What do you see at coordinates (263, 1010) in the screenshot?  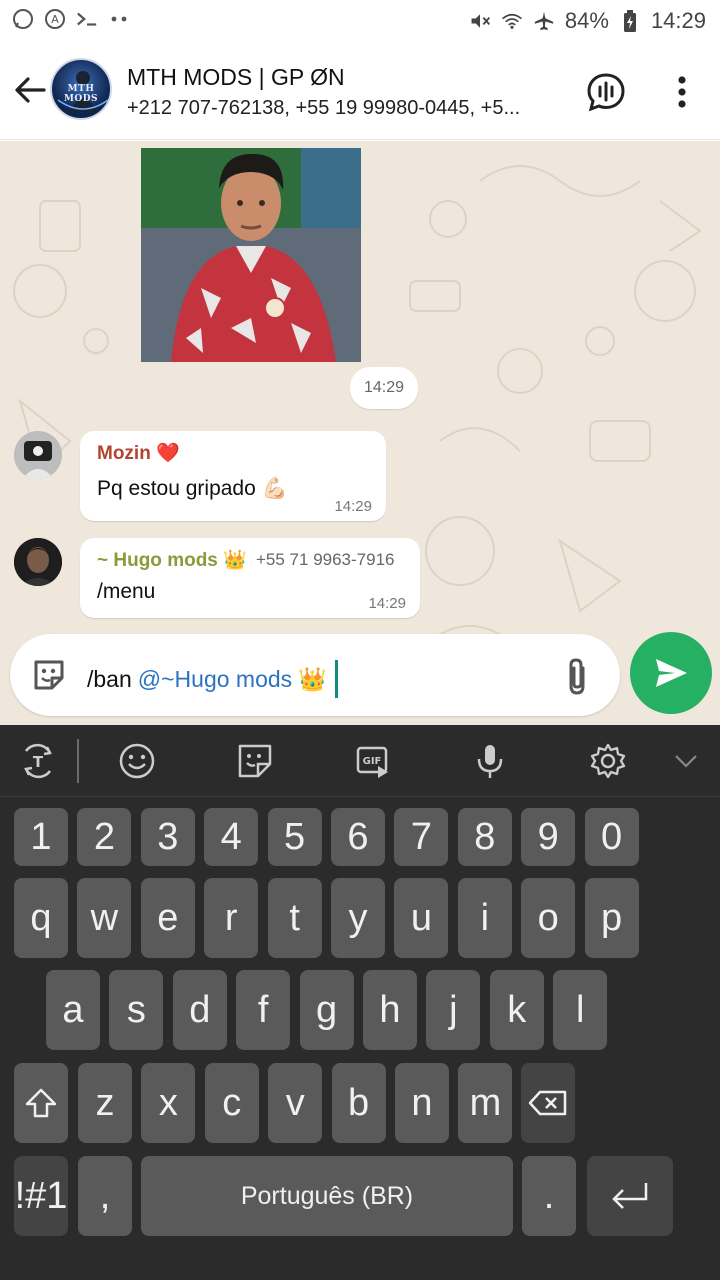 I see `key-f: f` at bounding box center [263, 1010].